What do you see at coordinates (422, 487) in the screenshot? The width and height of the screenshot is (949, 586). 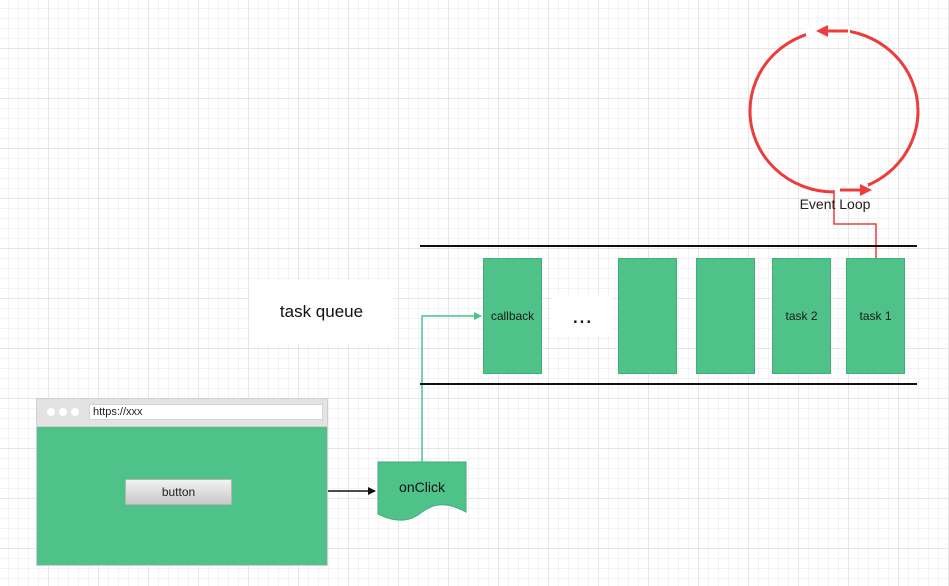 I see `onclick-label: onClick` at bounding box center [422, 487].